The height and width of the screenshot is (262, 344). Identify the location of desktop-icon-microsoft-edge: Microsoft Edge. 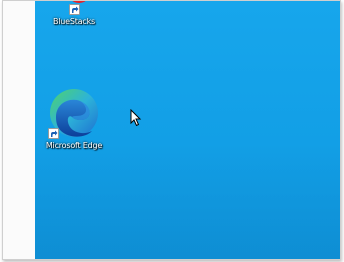
(74, 119).